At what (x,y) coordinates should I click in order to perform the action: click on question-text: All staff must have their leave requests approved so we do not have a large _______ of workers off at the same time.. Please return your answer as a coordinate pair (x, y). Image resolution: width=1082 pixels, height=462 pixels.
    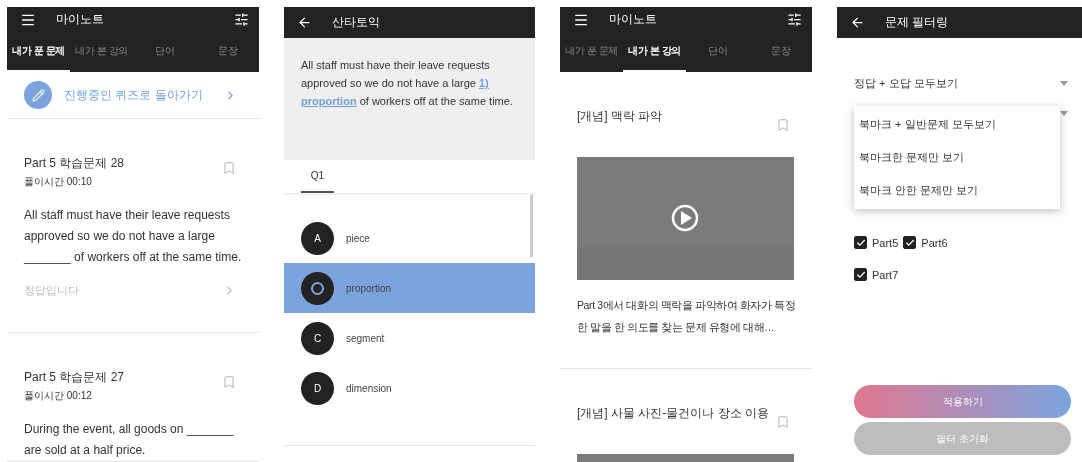
    Looking at the image, I should click on (133, 236).